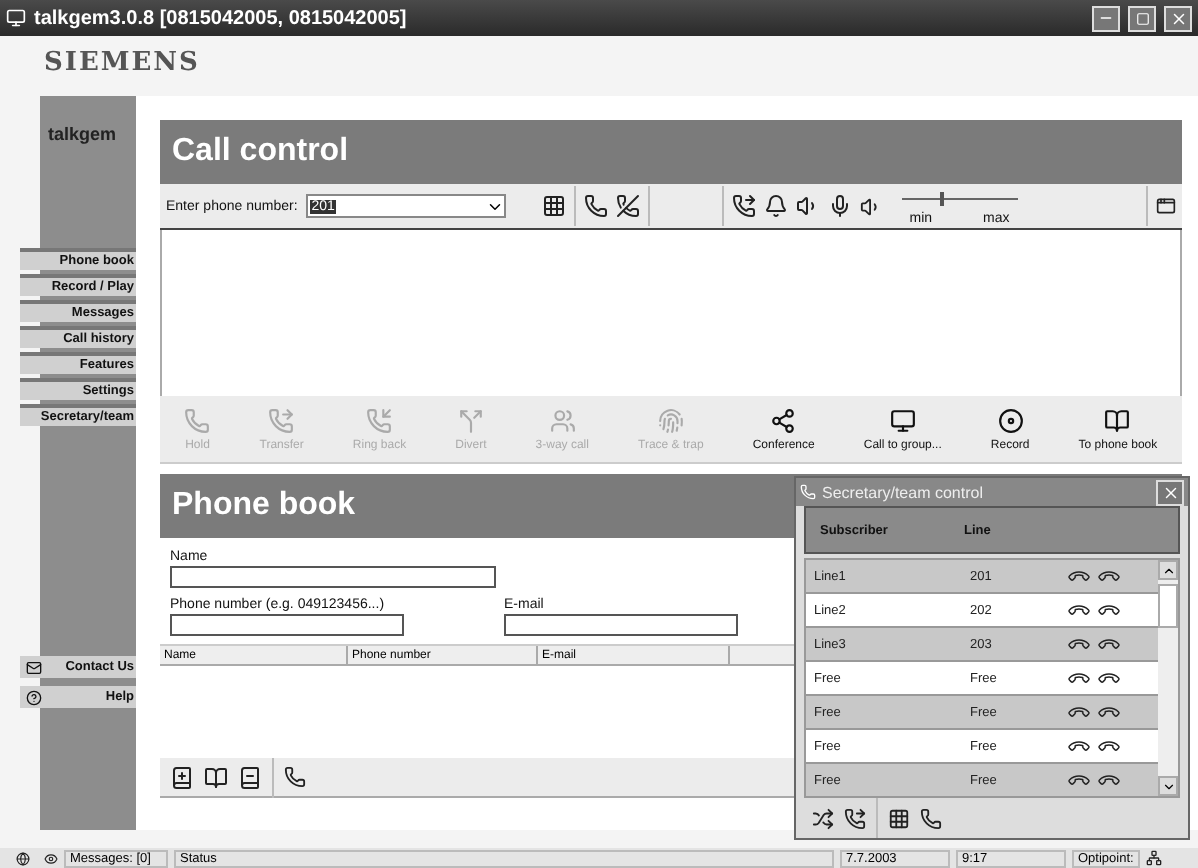  Describe the element at coordinates (808, 492) in the screenshot. I see `phone-icon` at that location.